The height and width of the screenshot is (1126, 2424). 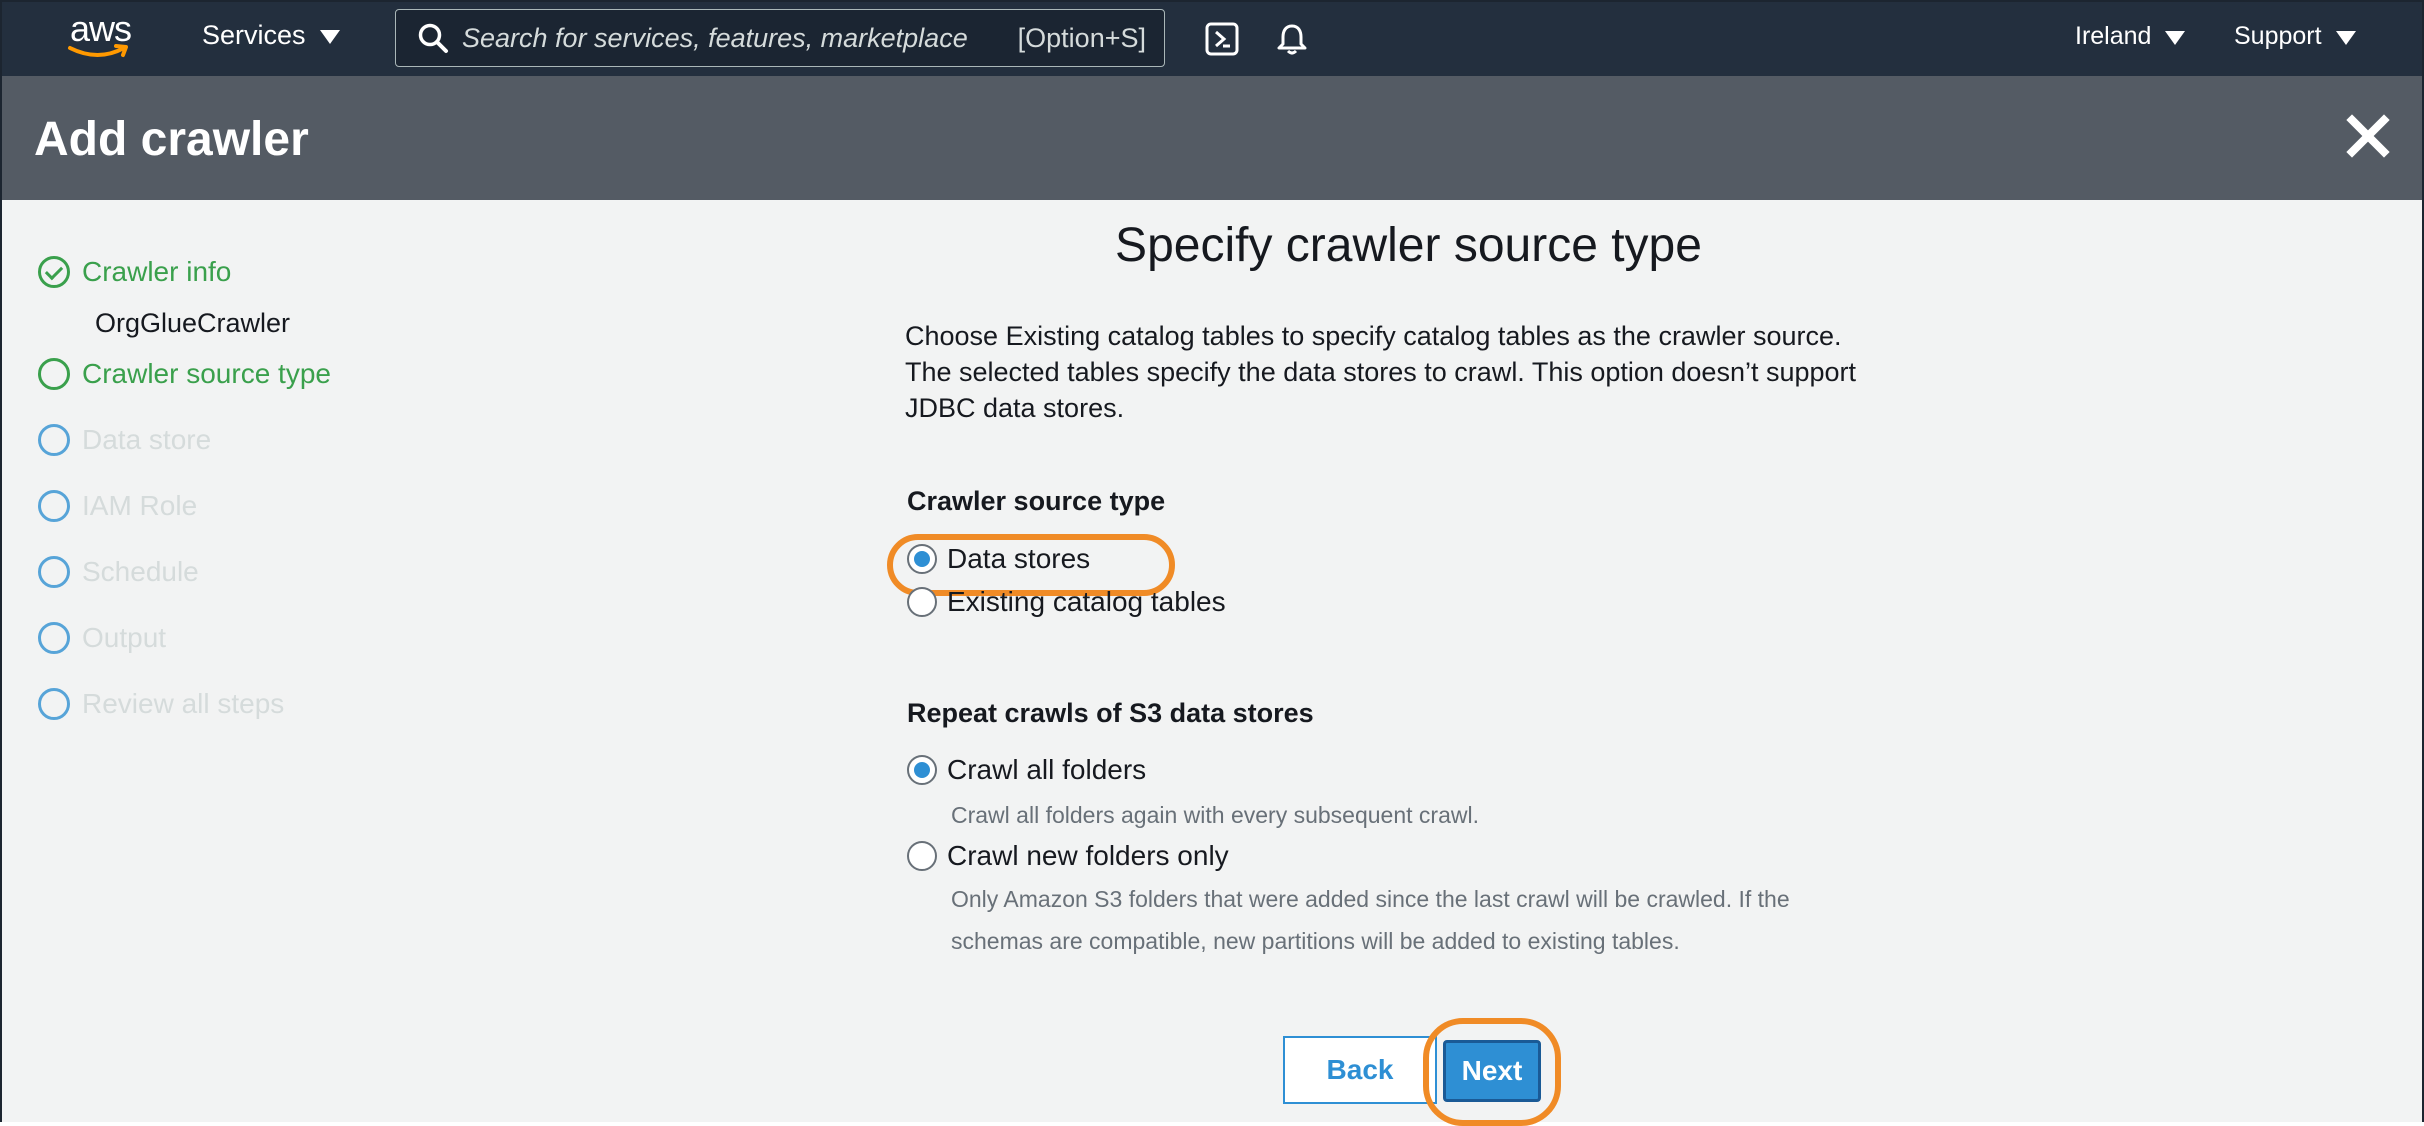 I want to click on step-label: Review all steps, so click(x=183, y=703).